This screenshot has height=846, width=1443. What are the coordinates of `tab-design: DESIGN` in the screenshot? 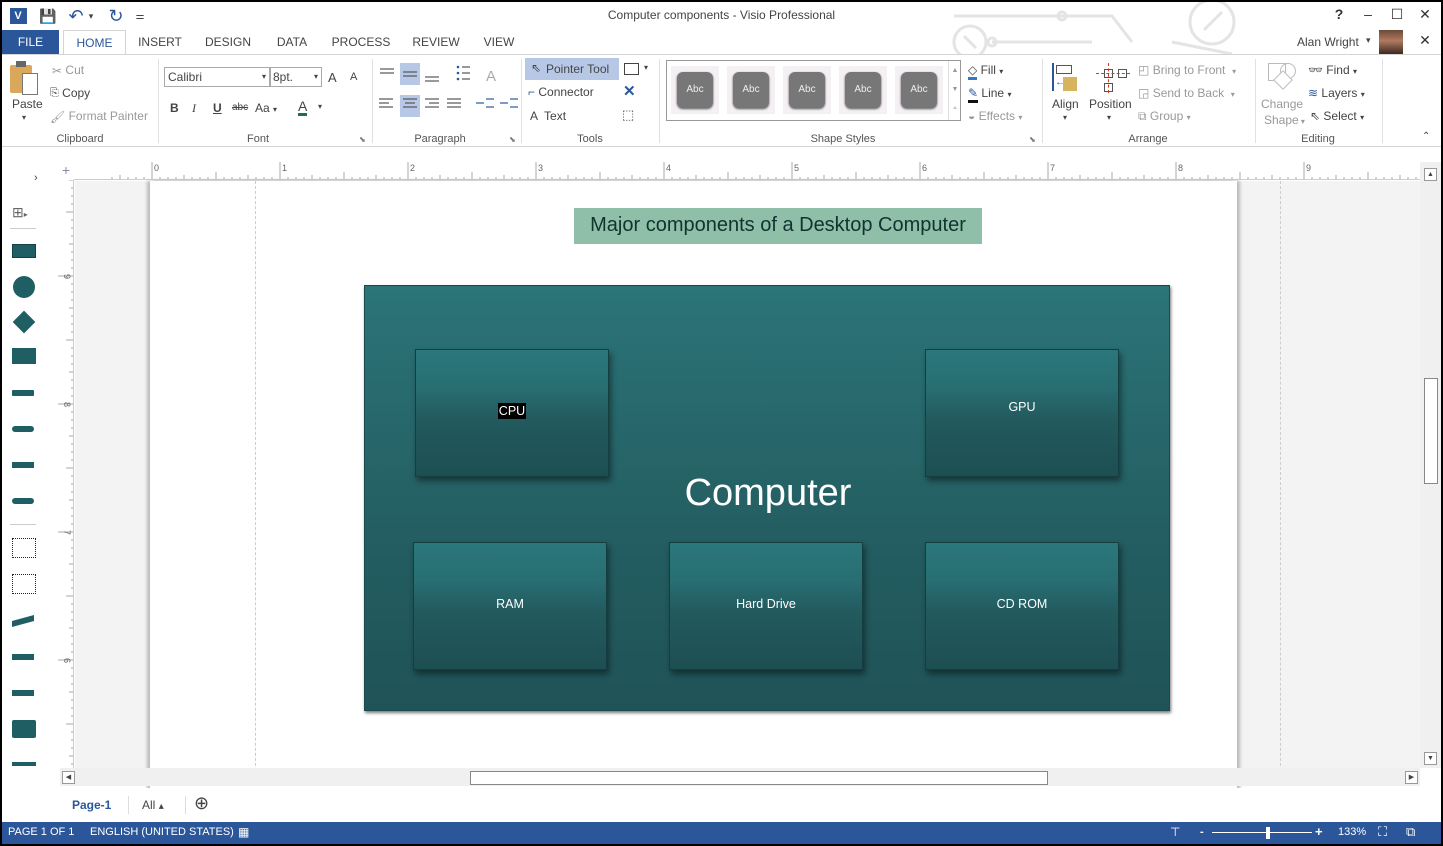 It's located at (228, 42).